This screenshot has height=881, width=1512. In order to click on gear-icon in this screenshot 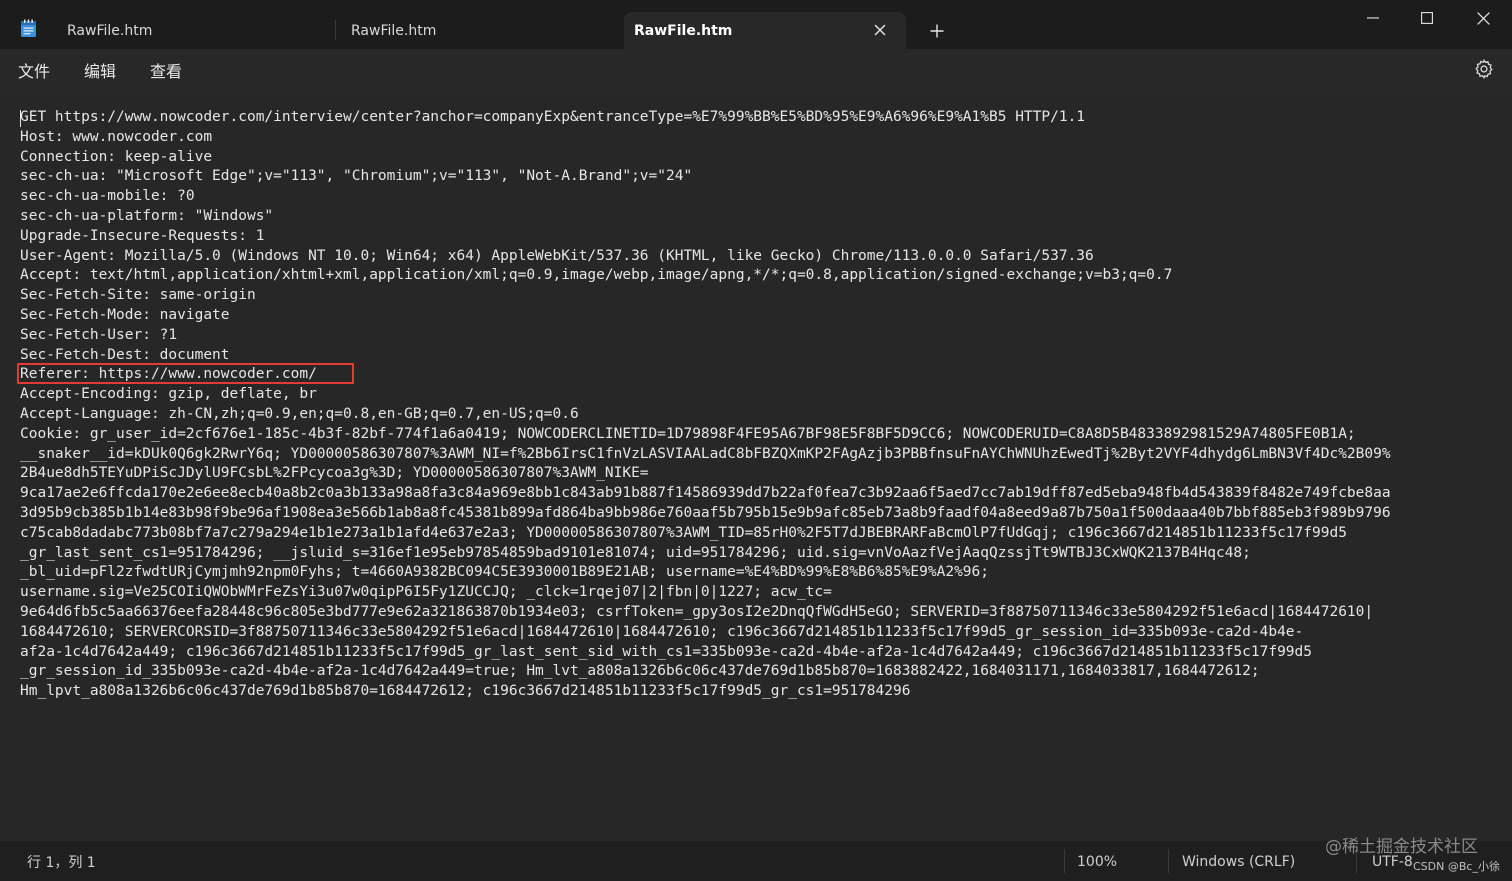, I will do `click(1484, 69)`.